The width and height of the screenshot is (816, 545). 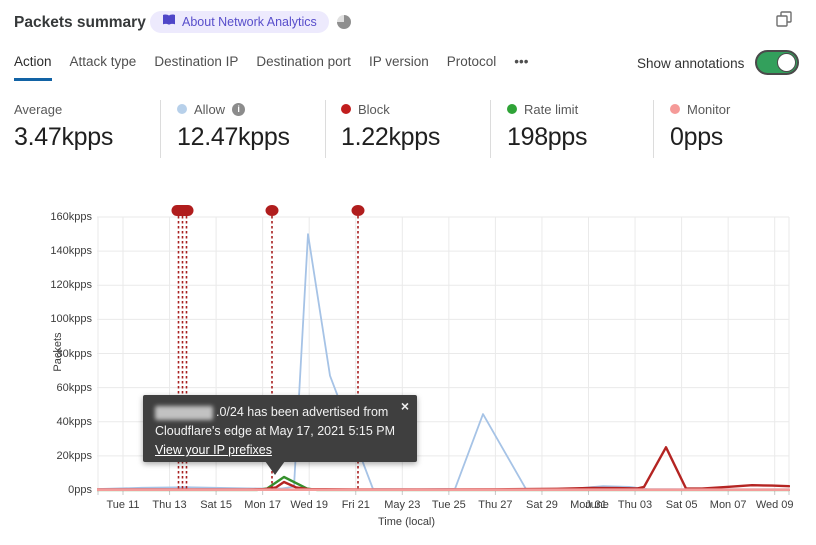 What do you see at coordinates (71, 251) in the screenshot?
I see `y-tick-label: 140kpps` at bounding box center [71, 251].